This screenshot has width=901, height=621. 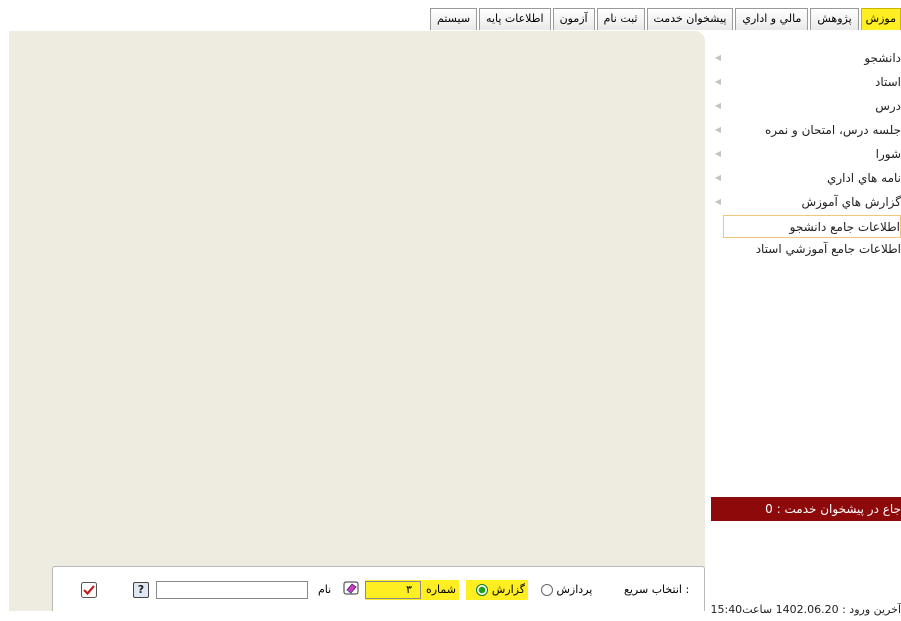 I want to click on eraser-icon, so click(x=351, y=588).